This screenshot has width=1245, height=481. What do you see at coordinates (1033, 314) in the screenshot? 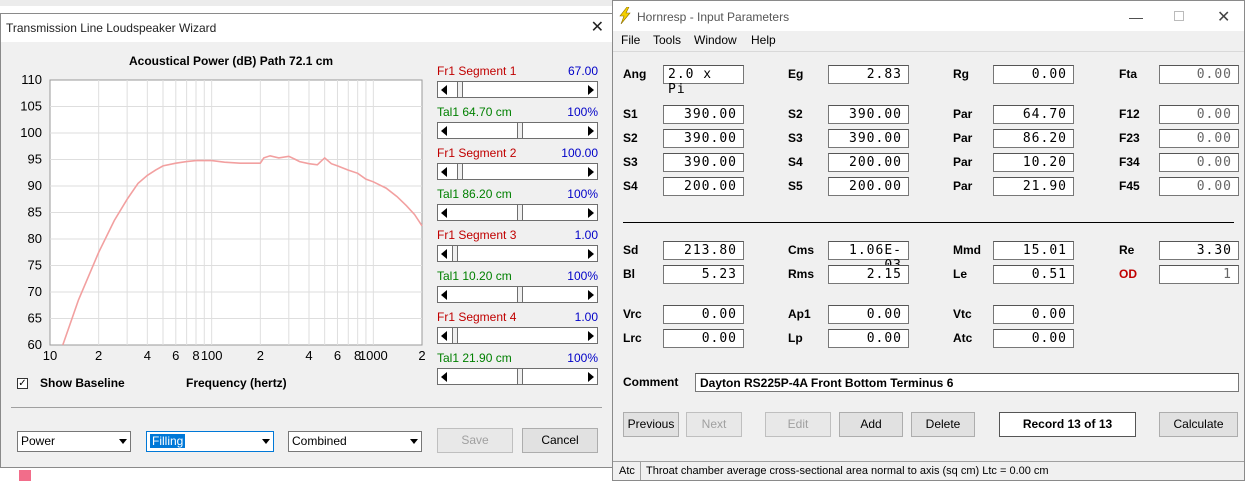
I see `param-vtc-field: 0.00` at bounding box center [1033, 314].